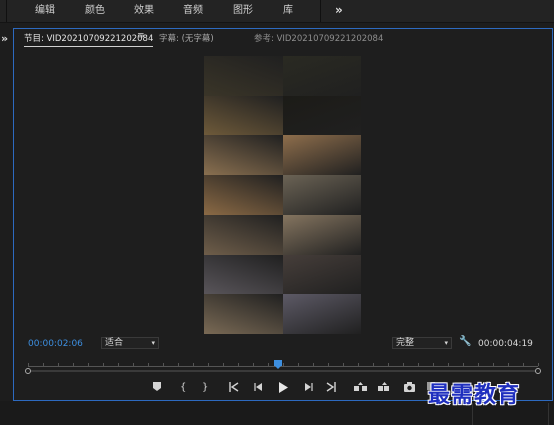 This screenshot has height=425, width=554. I want to click on menu-audio: 音频, so click(193, 11).